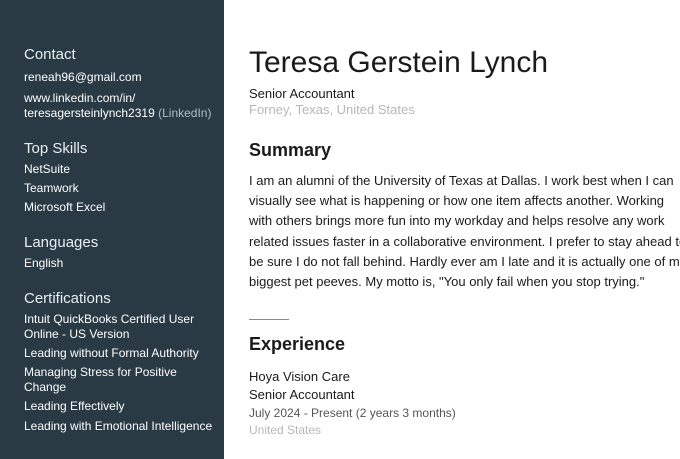 This screenshot has height=459, width=680. What do you see at coordinates (185, 113) in the screenshot?
I see `linkedin-label: (LinkedIn)` at bounding box center [185, 113].